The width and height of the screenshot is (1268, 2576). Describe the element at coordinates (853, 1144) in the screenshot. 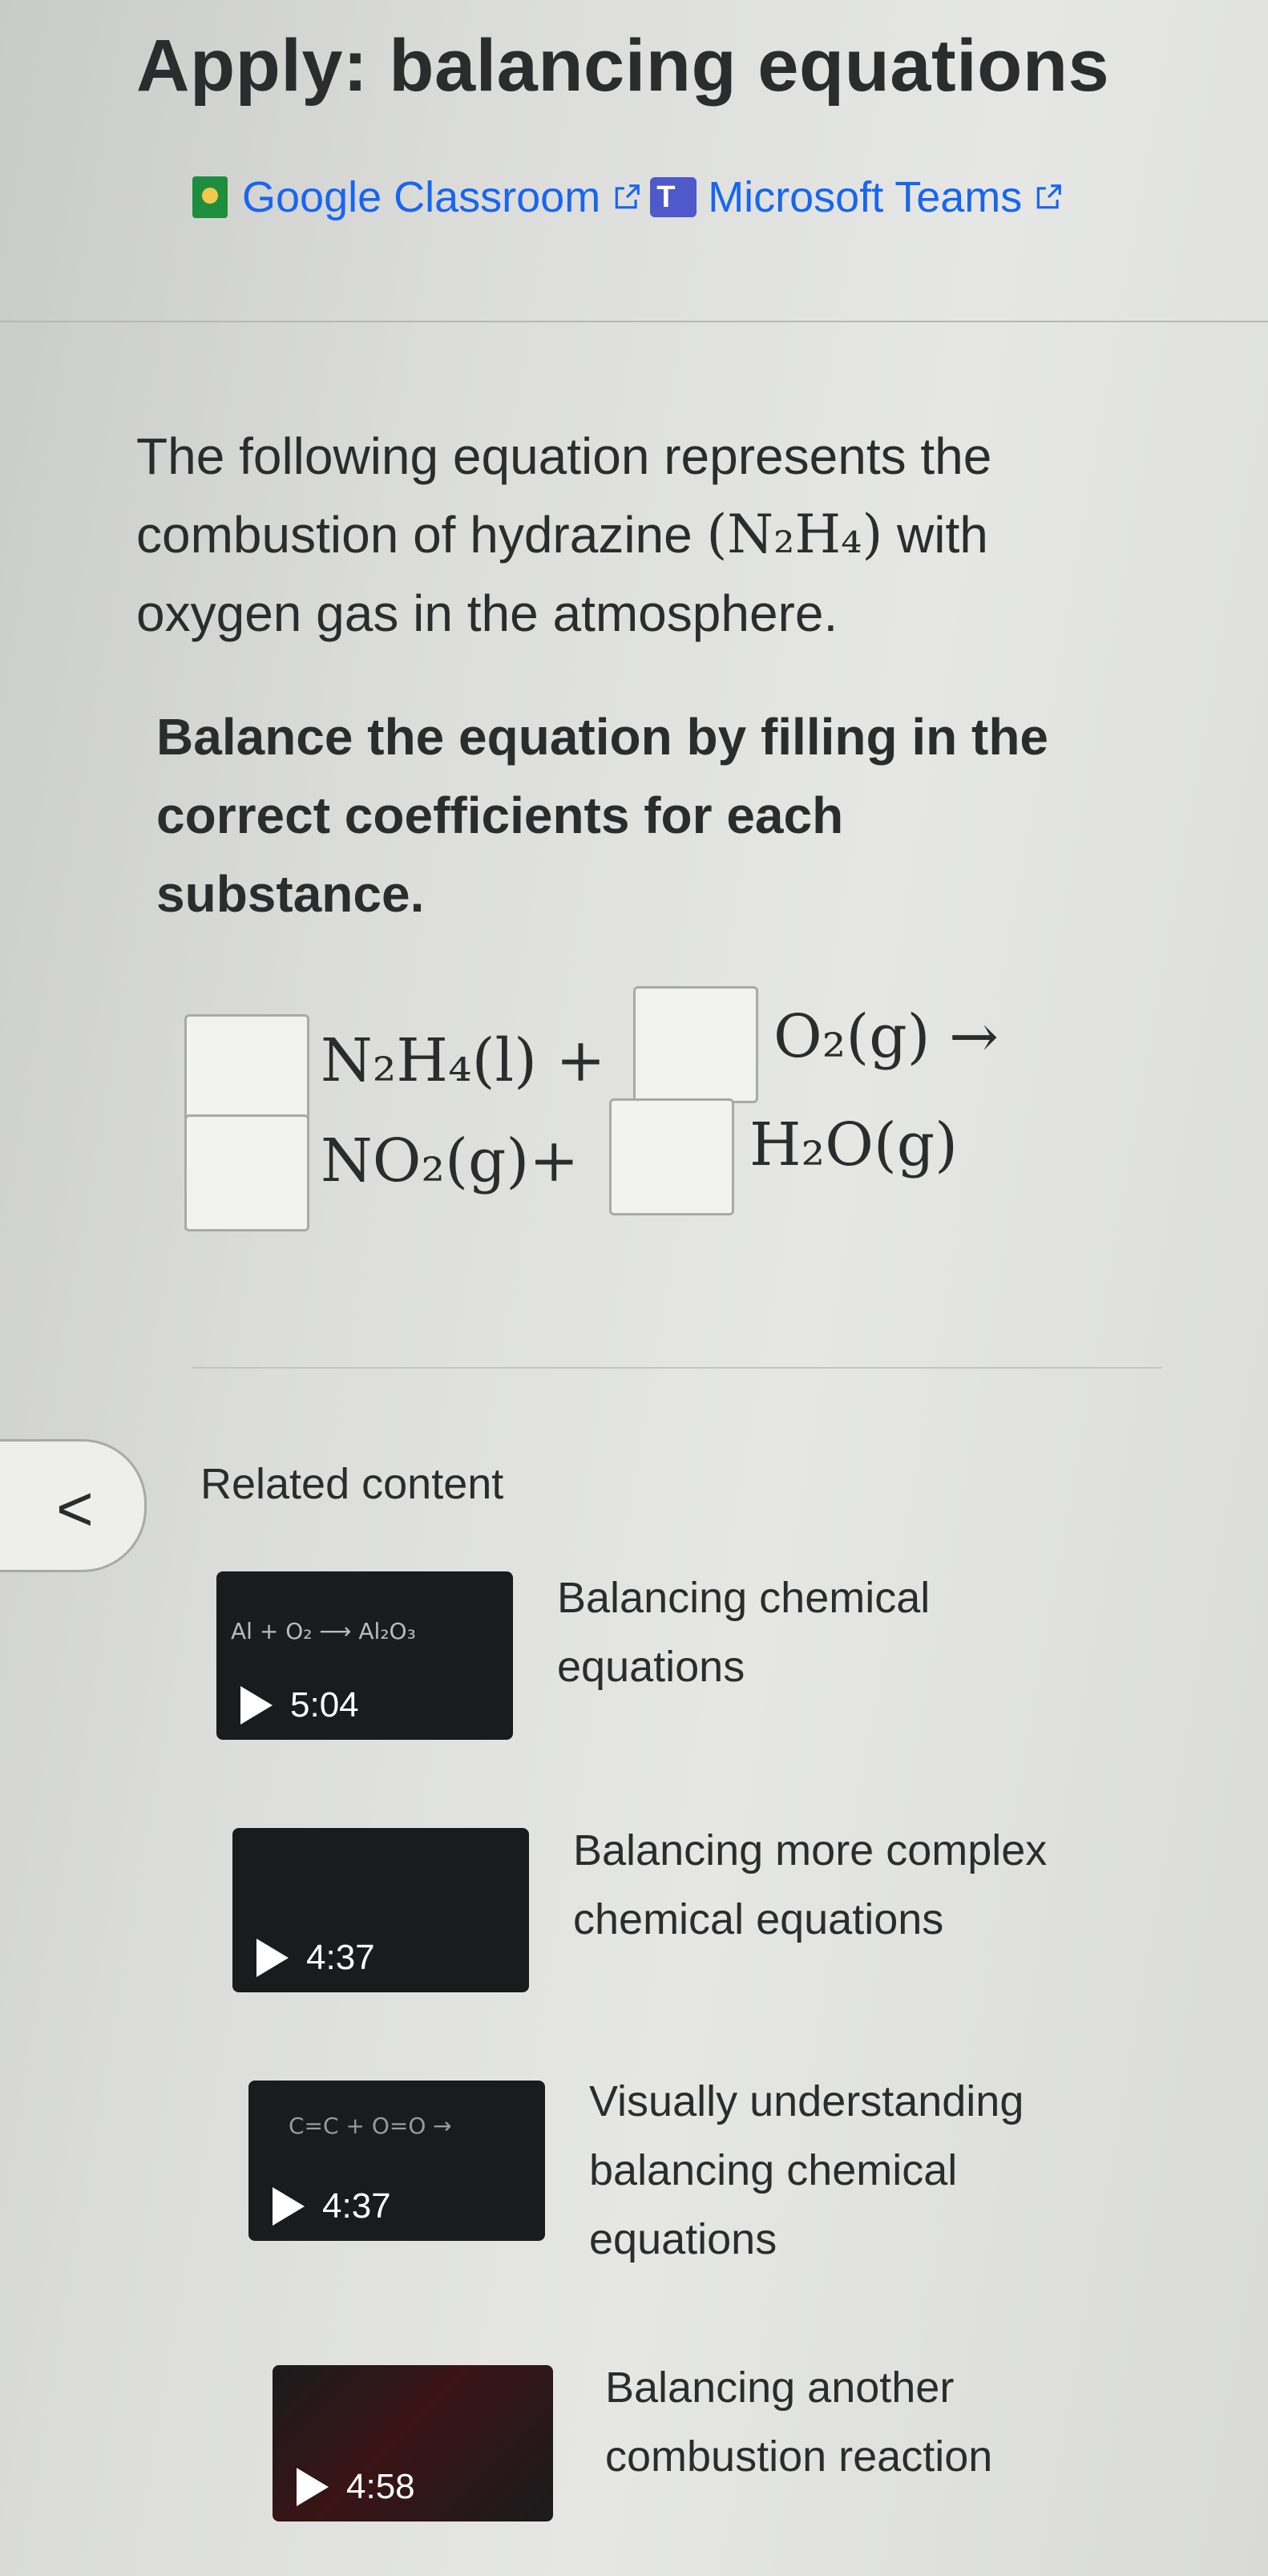

I see `product-h2o: H₂O(g)` at that location.